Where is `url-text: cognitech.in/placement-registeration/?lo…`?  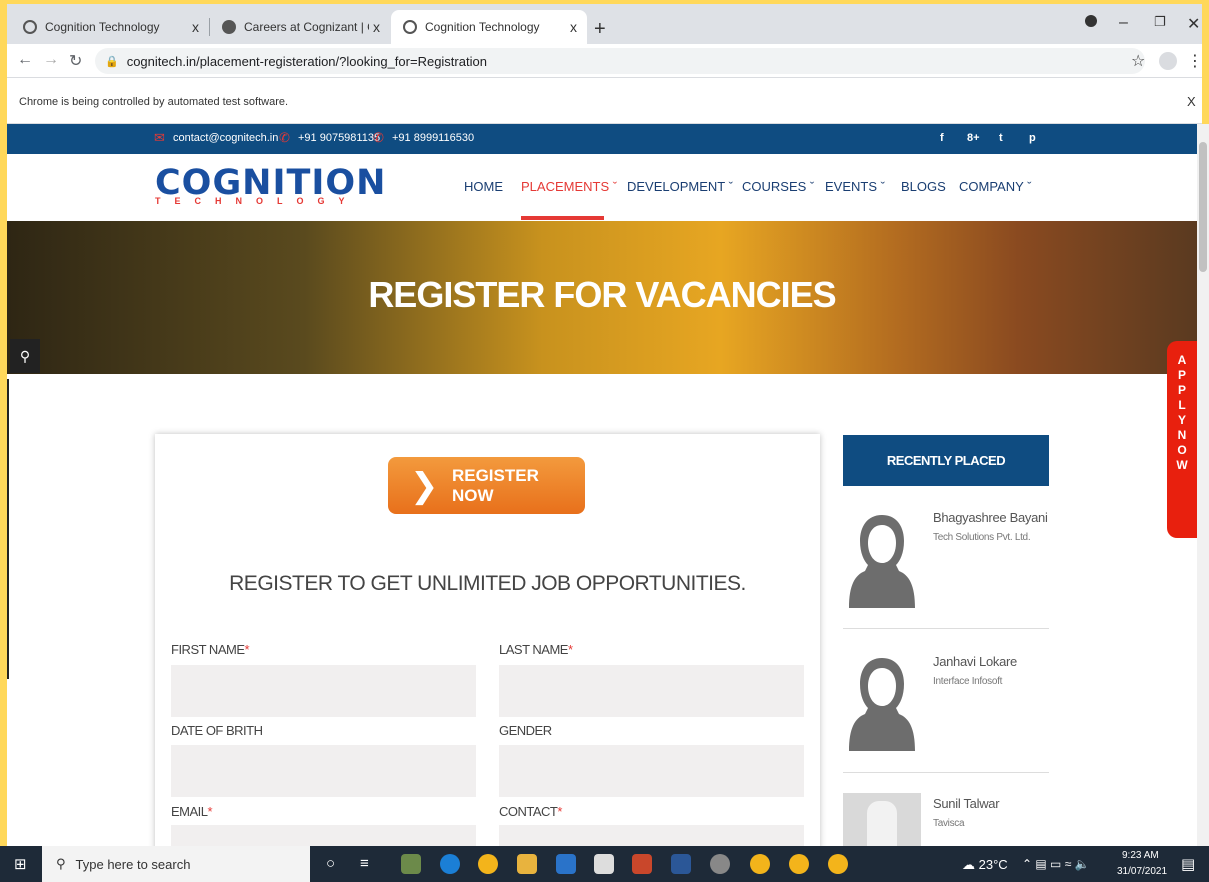 url-text: cognitech.in/placement-registeration/?lo… is located at coordinates (306, 61).